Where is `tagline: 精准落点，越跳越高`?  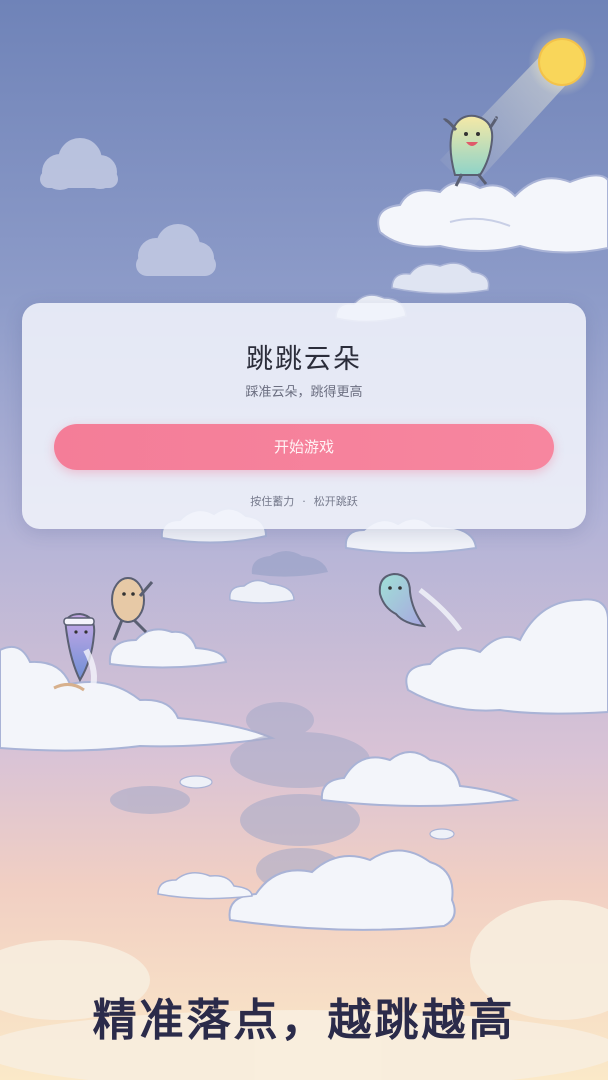
tagline: 精准落点，越跳越高 is located at coordinates (304, 1020).